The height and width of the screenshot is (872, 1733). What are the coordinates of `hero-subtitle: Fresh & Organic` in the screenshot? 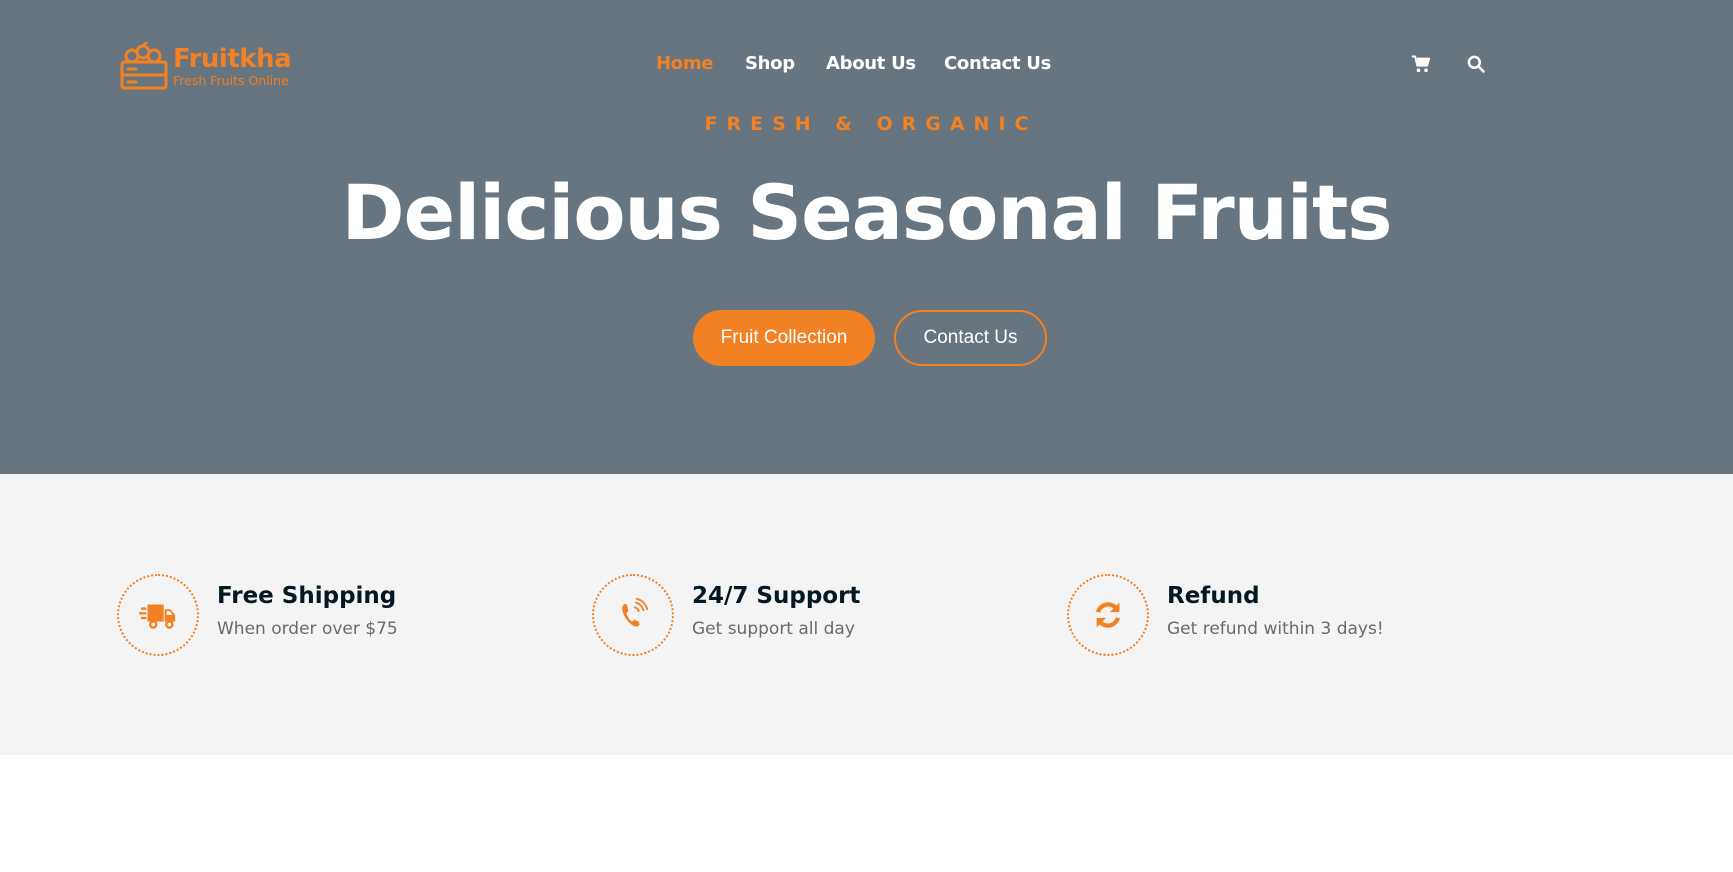 It's located at (871, 124).